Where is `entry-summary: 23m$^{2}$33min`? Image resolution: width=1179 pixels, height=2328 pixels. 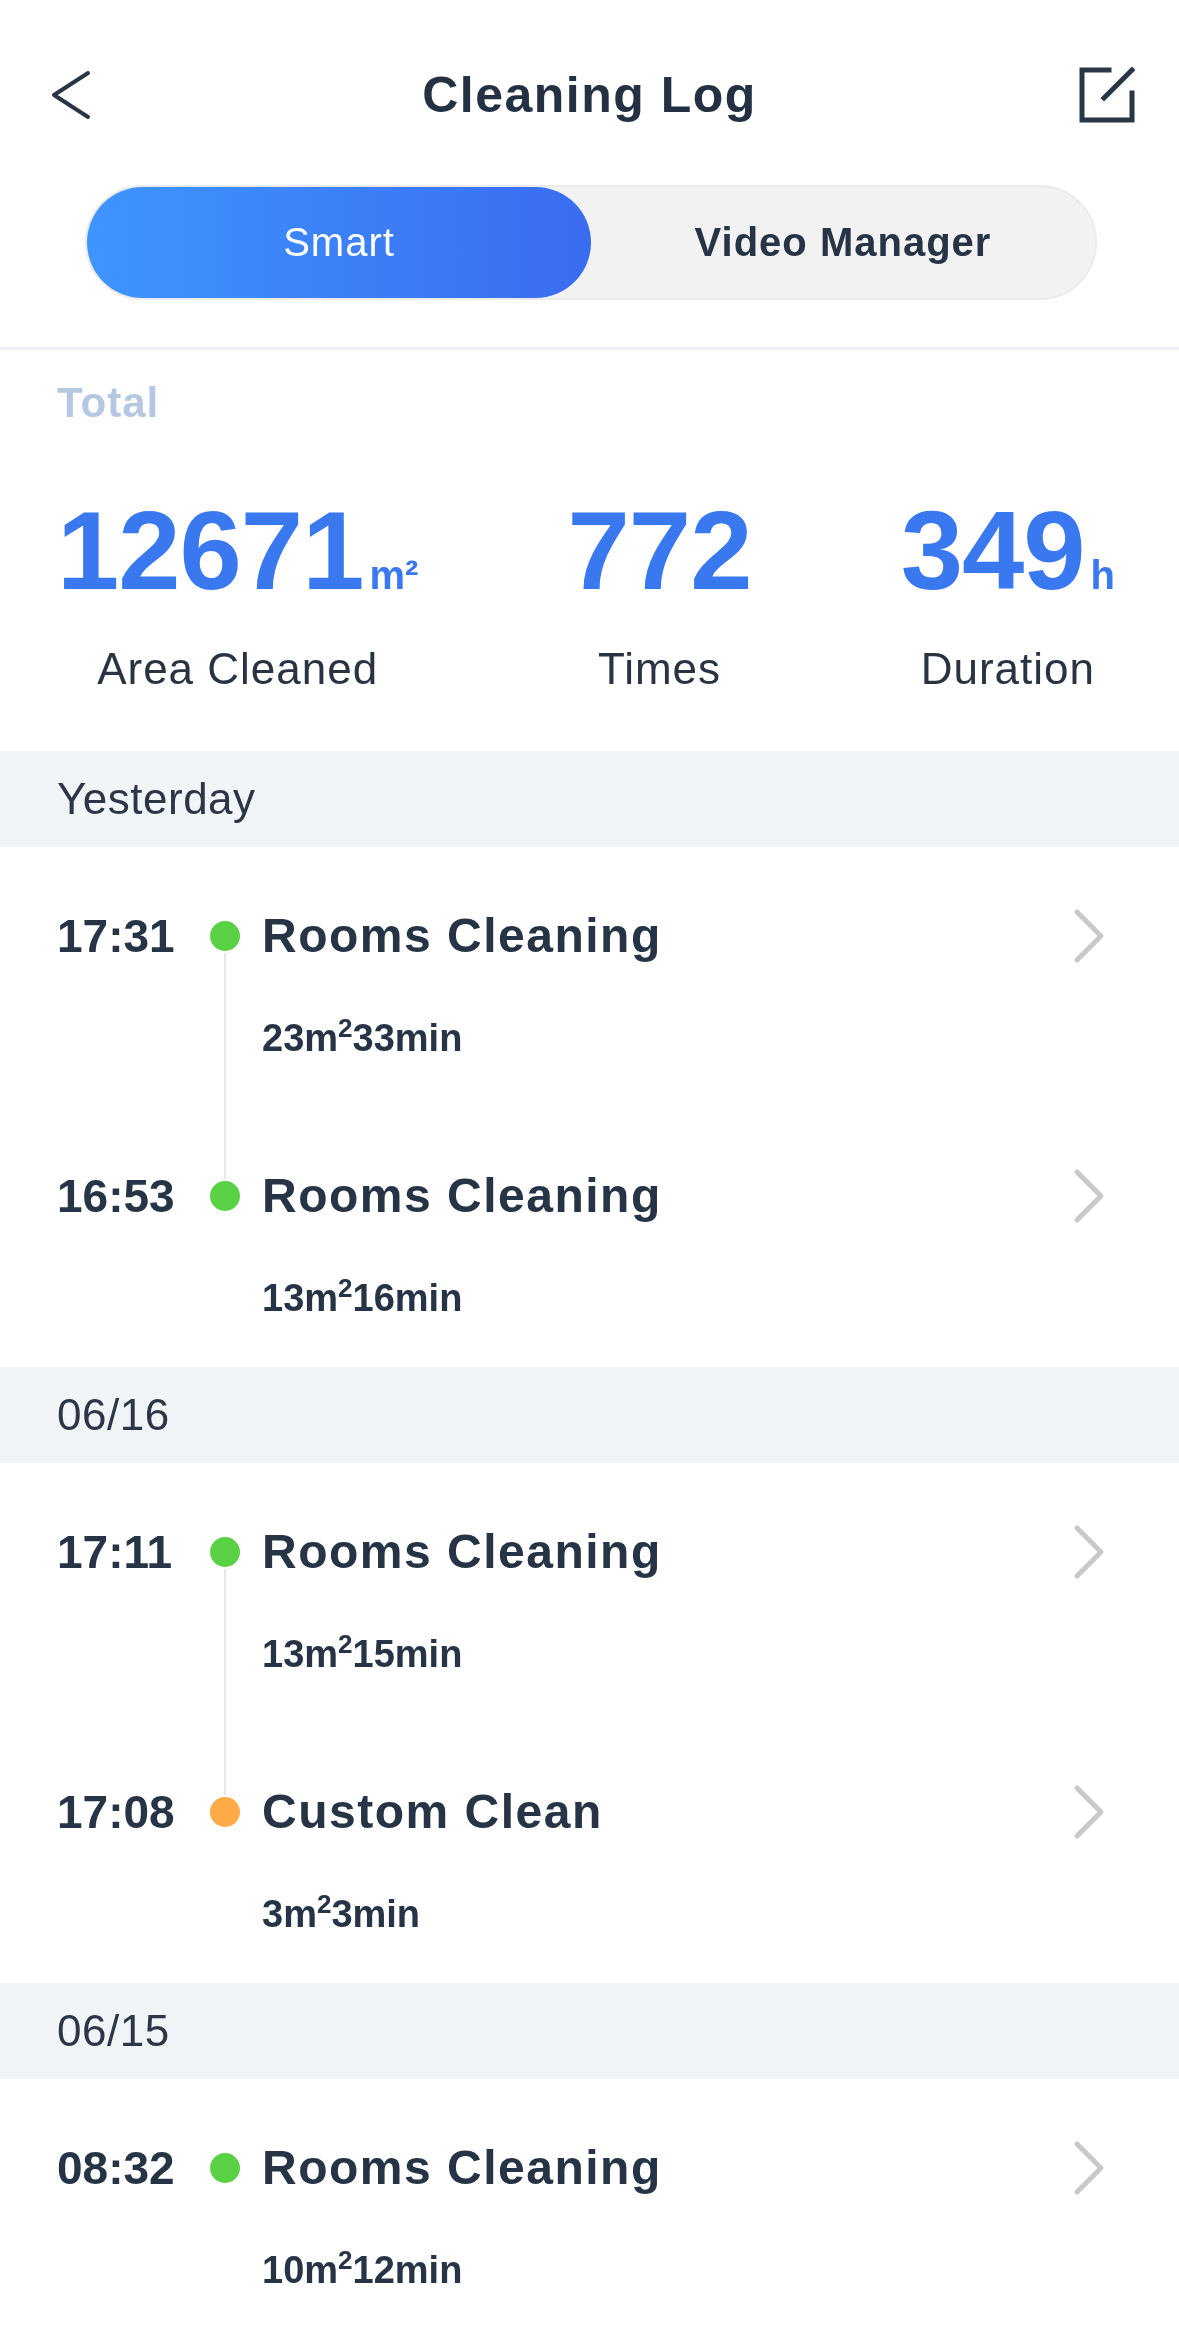 entry-summary: 23m$^{2}$33min is located at coordinates (362, 1037).